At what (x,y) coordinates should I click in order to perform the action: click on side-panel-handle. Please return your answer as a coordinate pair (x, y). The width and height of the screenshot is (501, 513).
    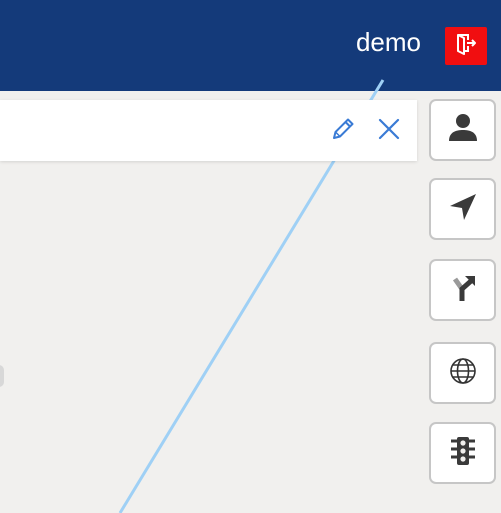
    Looking at the image, I should click on (2, 376).